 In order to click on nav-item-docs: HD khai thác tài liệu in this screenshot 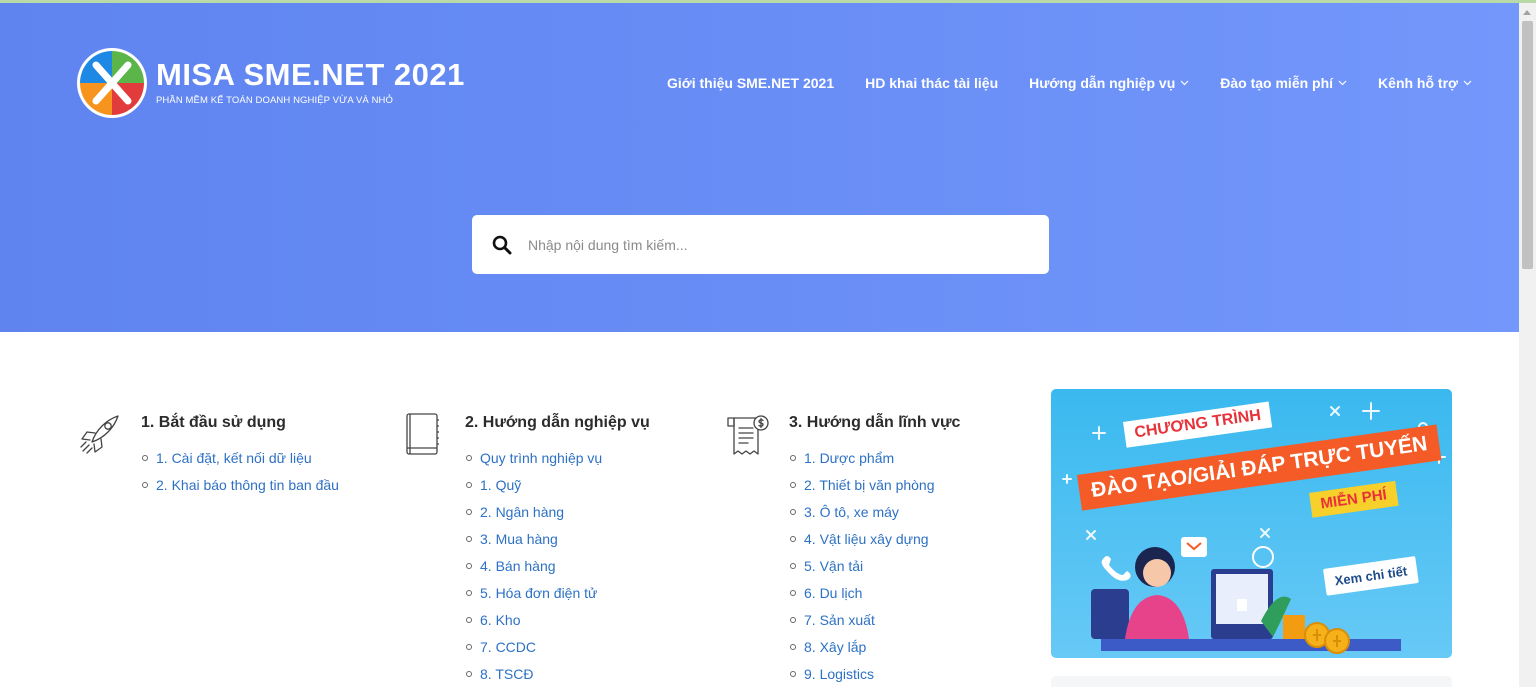, I will do `click(931, 83)`.